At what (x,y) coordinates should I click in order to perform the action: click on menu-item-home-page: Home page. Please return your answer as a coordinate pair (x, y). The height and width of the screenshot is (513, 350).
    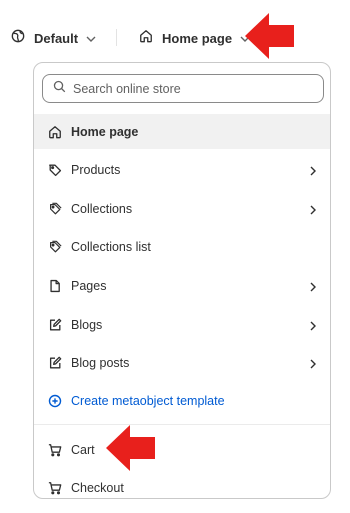
    Looking at the image, I should click on (182, 131).